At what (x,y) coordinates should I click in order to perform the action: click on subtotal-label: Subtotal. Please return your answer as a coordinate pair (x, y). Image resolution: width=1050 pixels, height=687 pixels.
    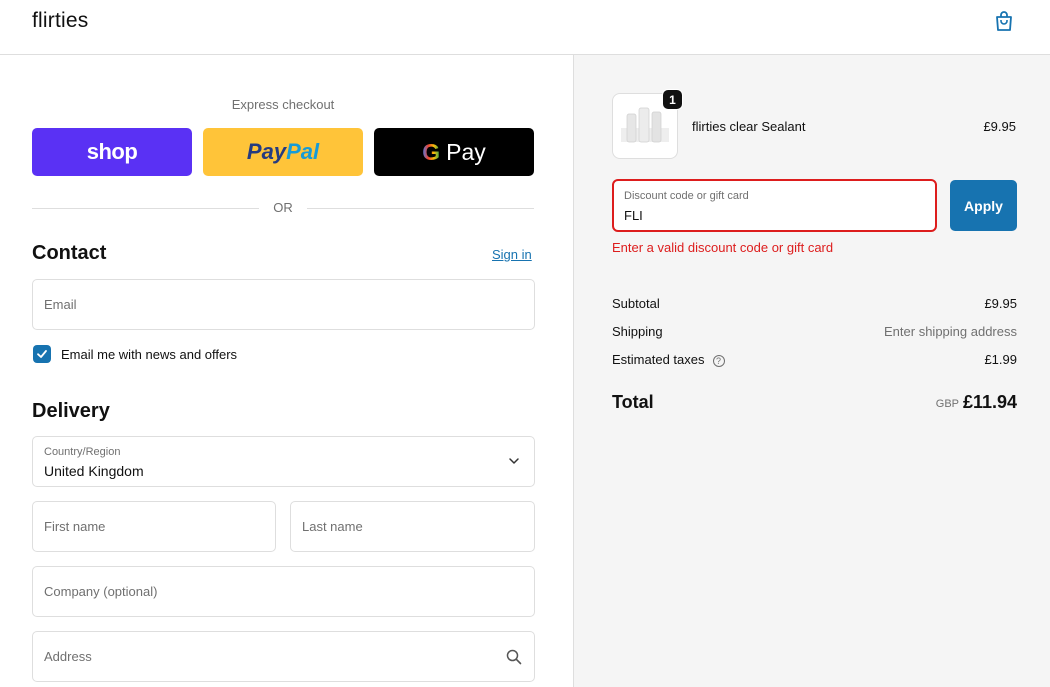
    Looking at the image, I should click on (636, 303).